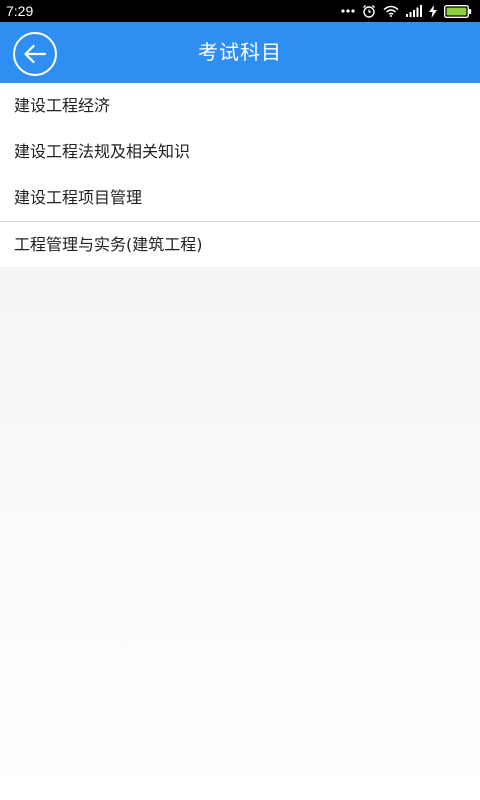 The width and height of the screenshot is (480, 800). What do you see at coordinates (348, 11) in the screenshot?
I see `more-dots-icon` at bounding box center [348, 11].